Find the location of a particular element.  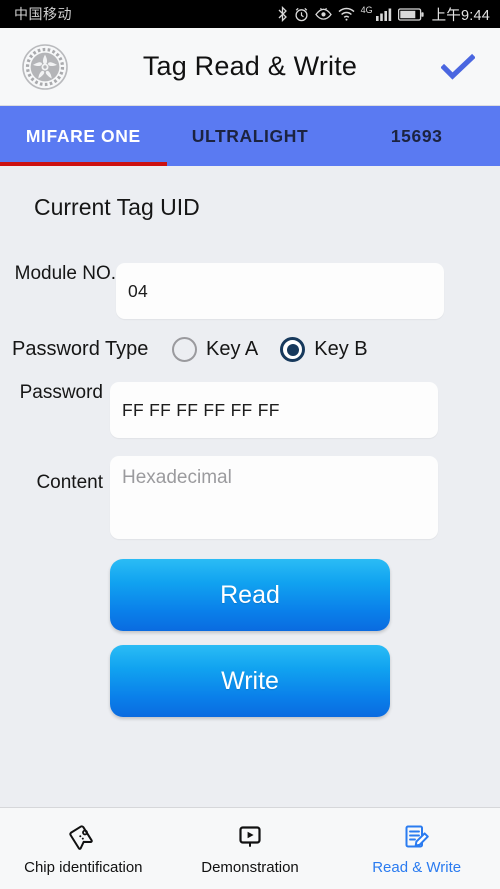

tag-icon is located at coordinates (83, 837).